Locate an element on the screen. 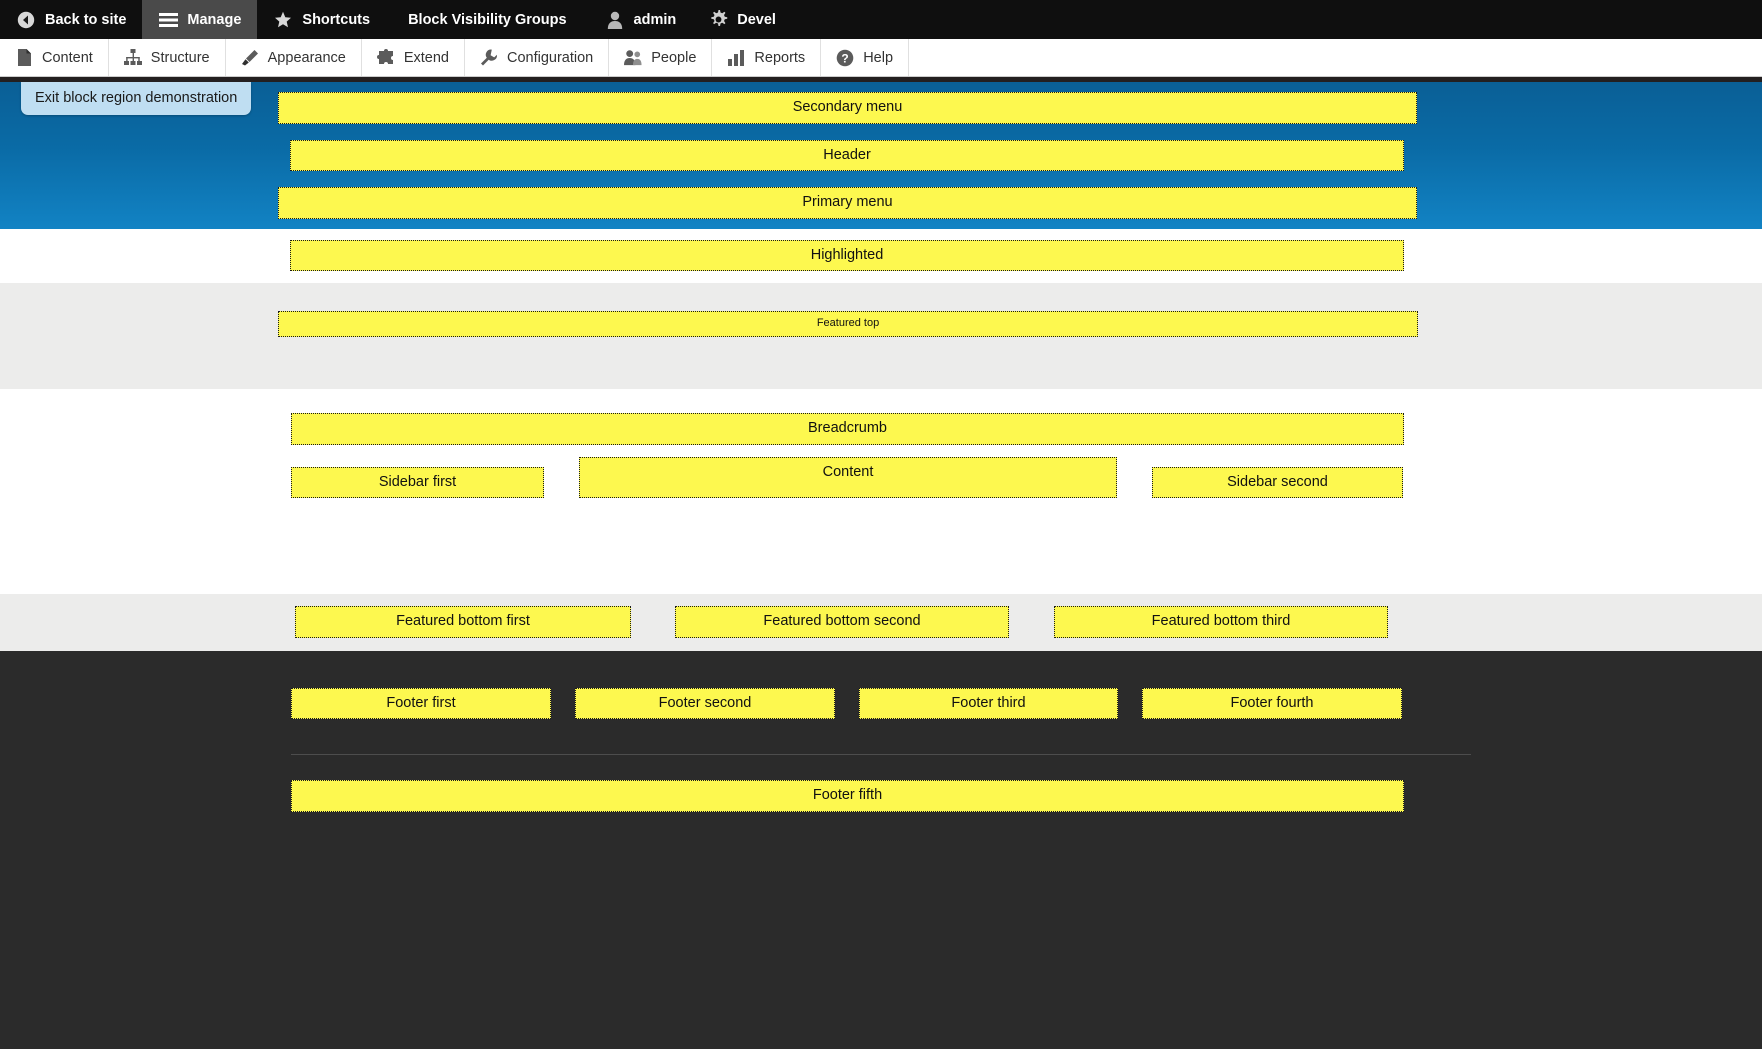 This screenshot has height=1049, width=1762. region-label: Sidebar second is located at coordinates (1277, 481).